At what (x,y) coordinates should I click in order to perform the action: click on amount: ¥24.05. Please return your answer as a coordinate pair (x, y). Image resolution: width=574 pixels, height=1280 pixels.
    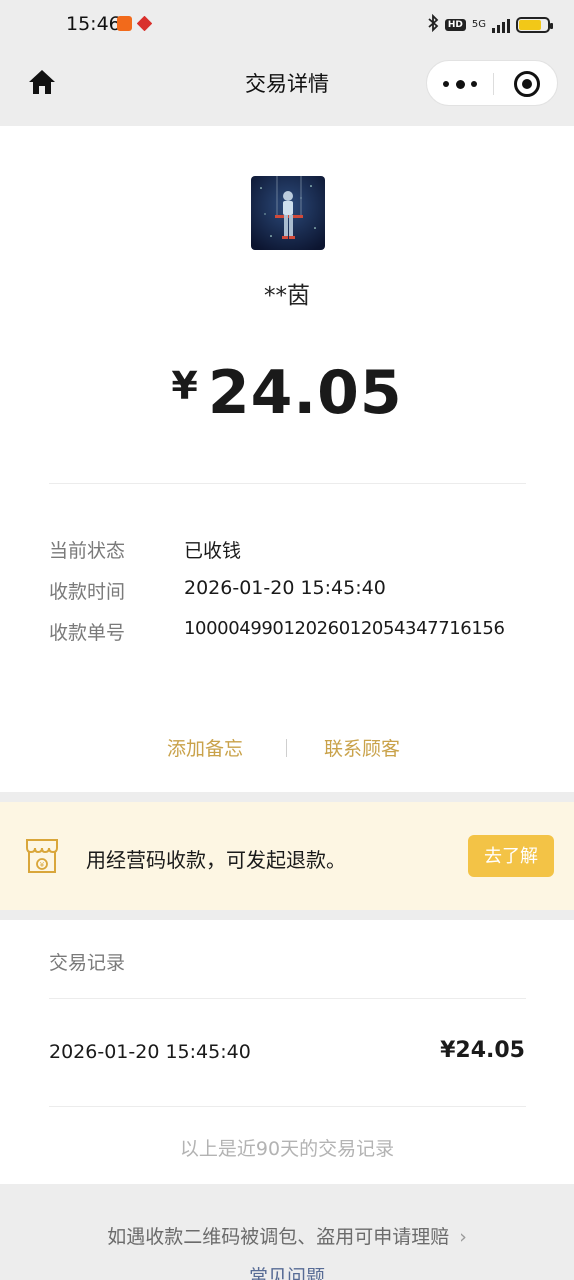
    Looking at the image, I should click on (287, 393).